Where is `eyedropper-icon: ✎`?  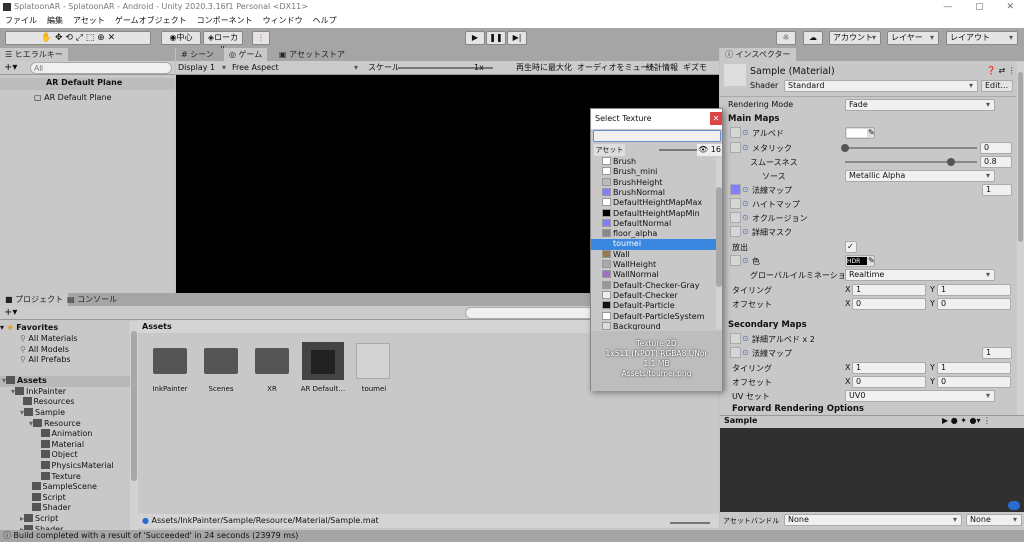
eyedropper-icon: ✎ is located at coordinates (871, 261).